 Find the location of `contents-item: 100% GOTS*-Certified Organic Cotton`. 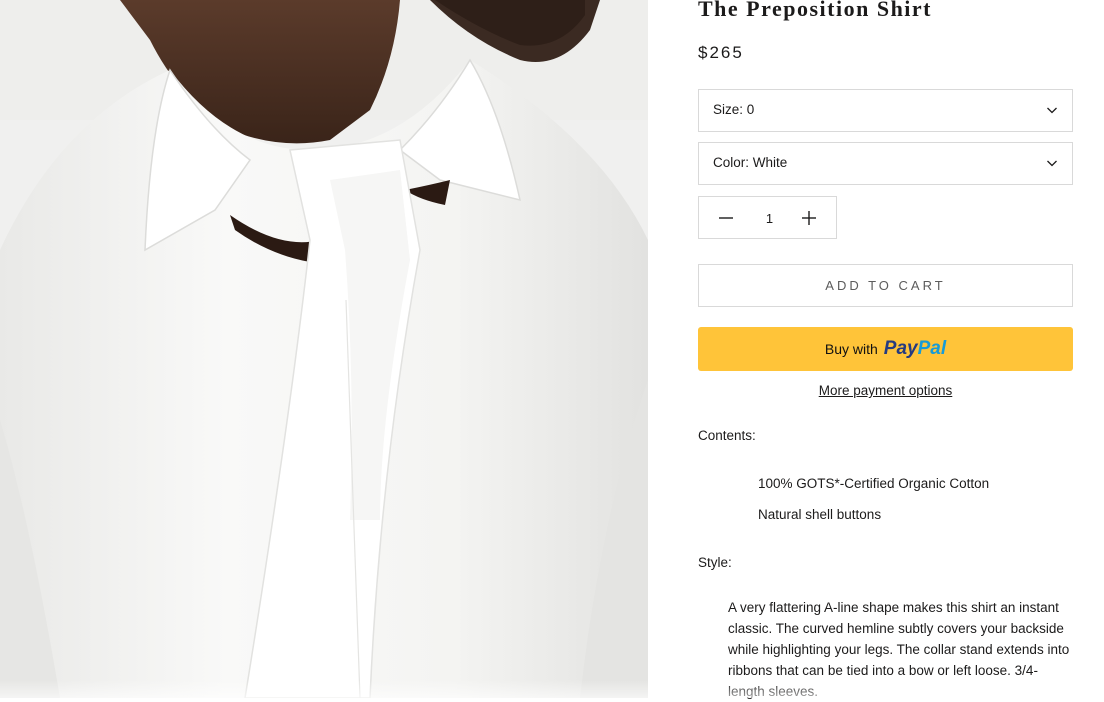

contents-item: 100% GOTS*-Certified Organic Cotton is located at coordinates (874, 483).